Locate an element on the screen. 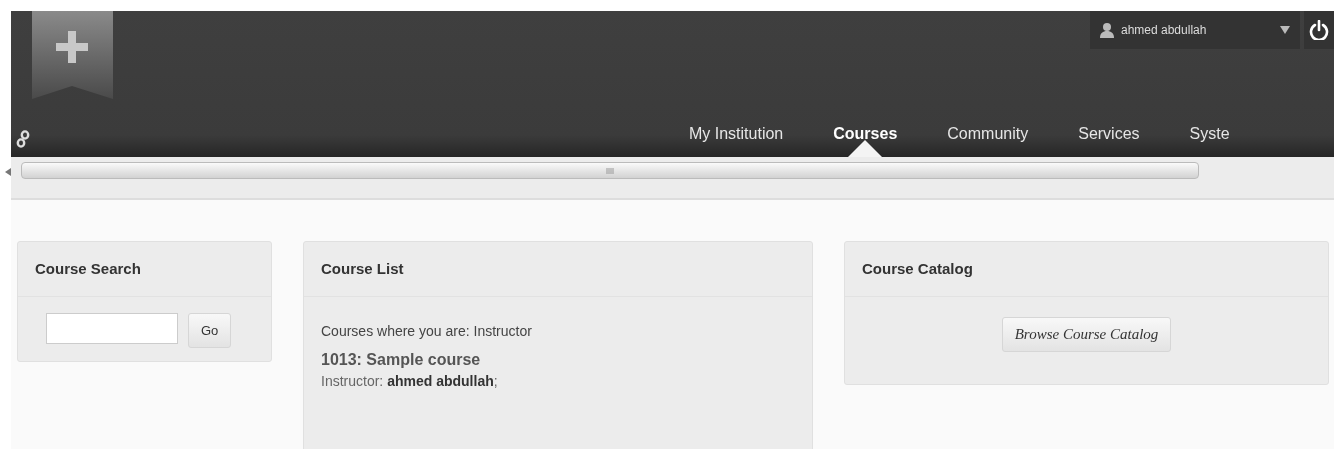  power-button is located at coordinates (1319, 30).